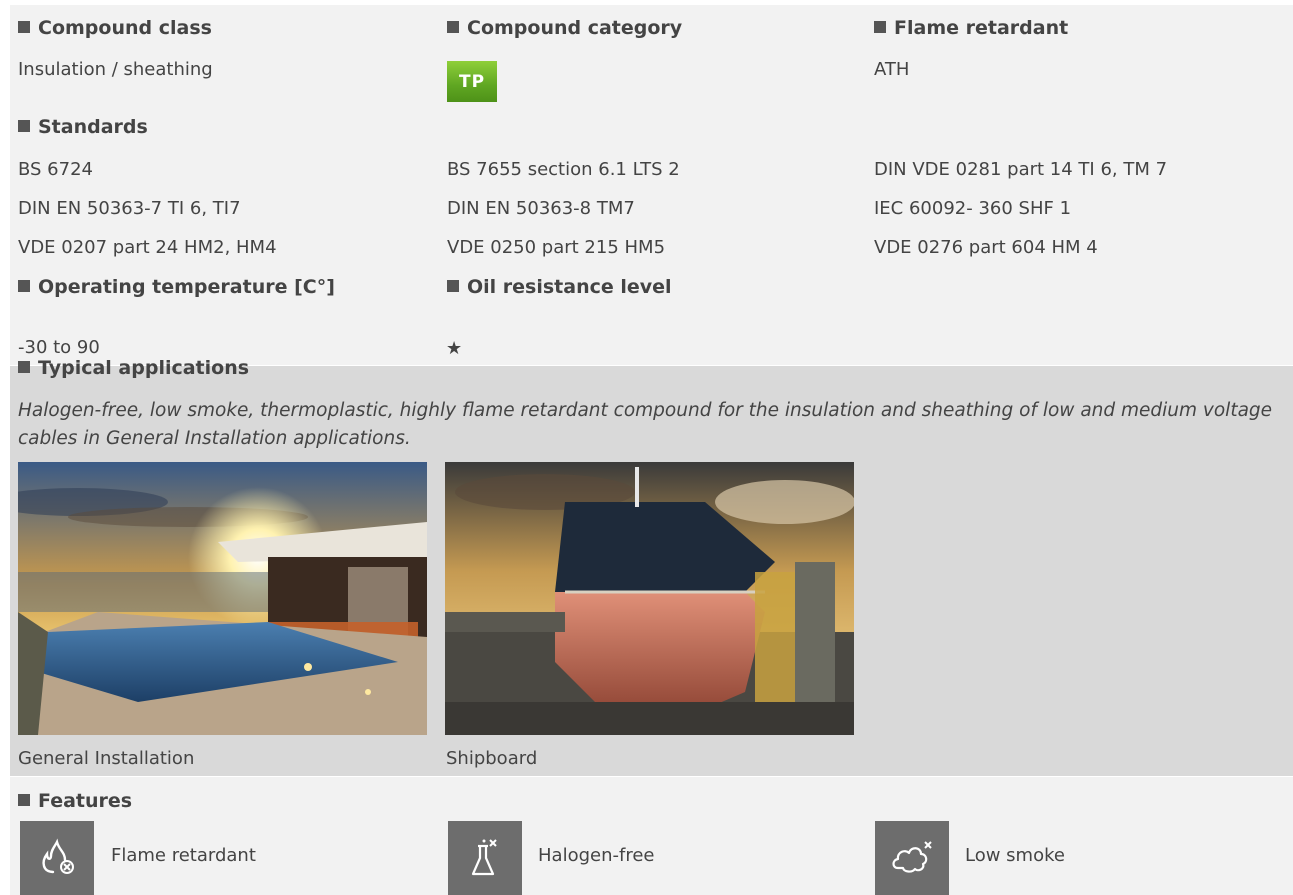 The width and height of the screenshot is (1293, 895). What do you see at coordinates (1015, 855) in the screenshot?
I see `feature-label: Low smoke` at bounding box center [1015, 855].